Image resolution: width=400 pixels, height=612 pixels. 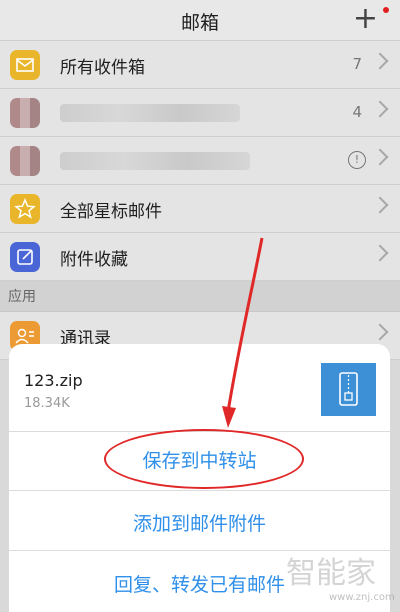 I want to click on watermark-logo: 智能家, so click(x=331, y=573).